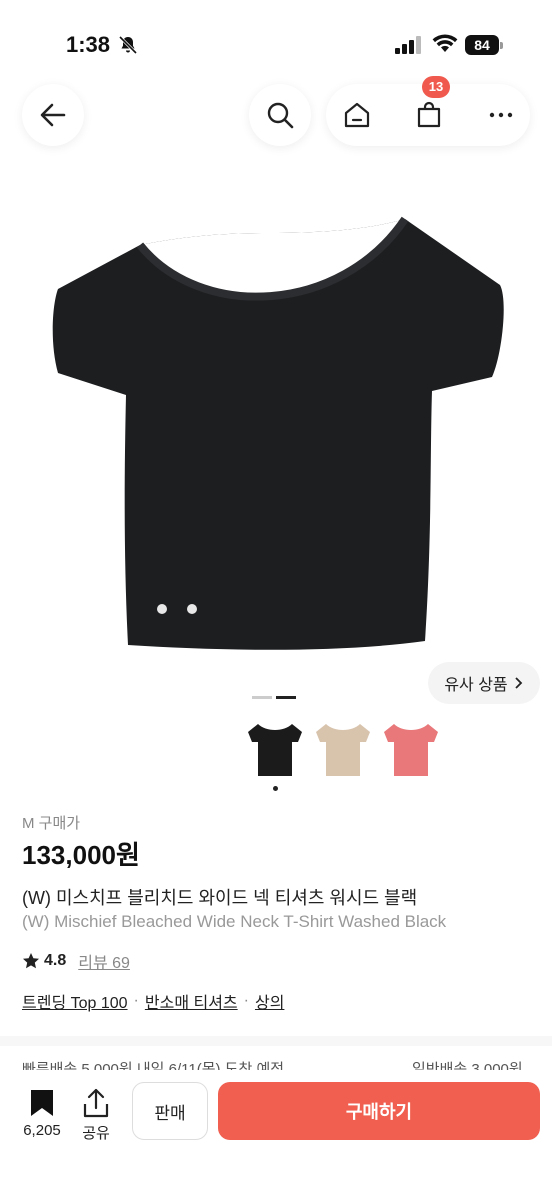 This screenshot has height=1200, width=552. What do you see at coordinates (518, 683) in the screenshot?
I see `chevron-right-icon` at bounding box center [518, 683].